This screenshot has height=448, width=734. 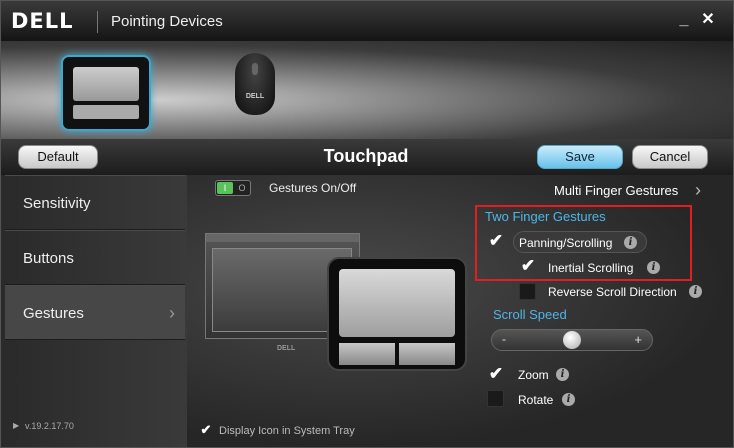 What do you see at coordinates (566, 243) in the screenshot?
I see `panning-scrolling-label: Panning/Scrolling` at bounding box center [566, 243].